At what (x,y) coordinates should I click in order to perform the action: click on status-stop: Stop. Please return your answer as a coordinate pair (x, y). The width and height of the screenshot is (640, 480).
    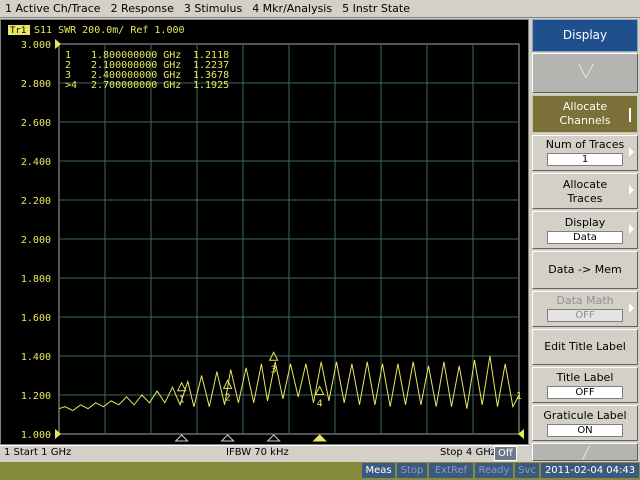
    Looking at the image, I should click on (412, 470).